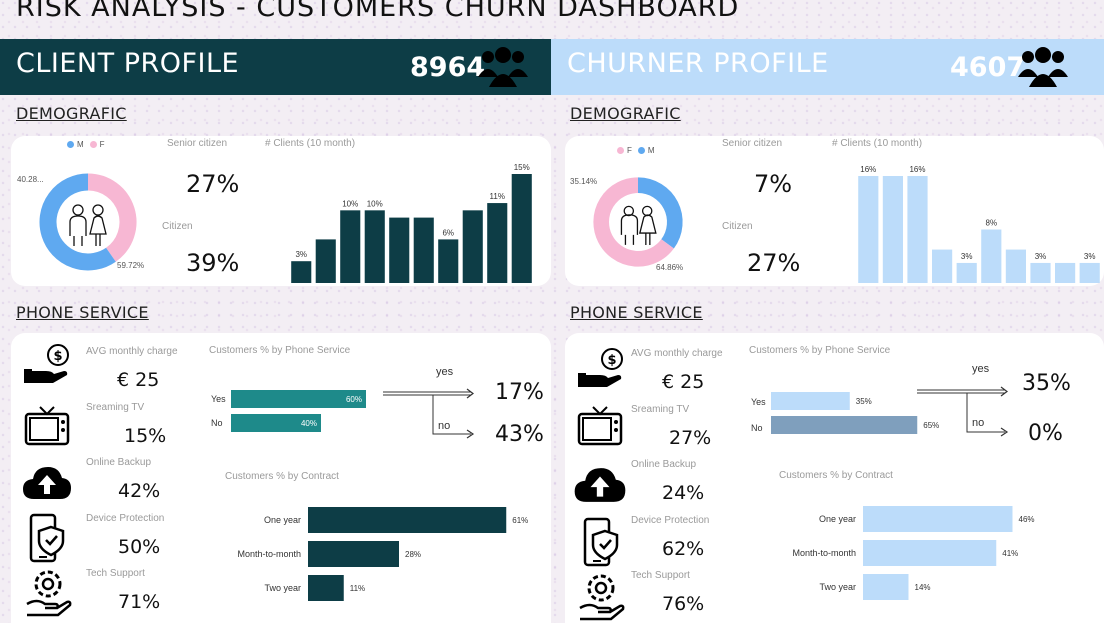  Describe the element at coordinates (139, 602) in the screenshot. I see `client-support-value: 71%` at that location.